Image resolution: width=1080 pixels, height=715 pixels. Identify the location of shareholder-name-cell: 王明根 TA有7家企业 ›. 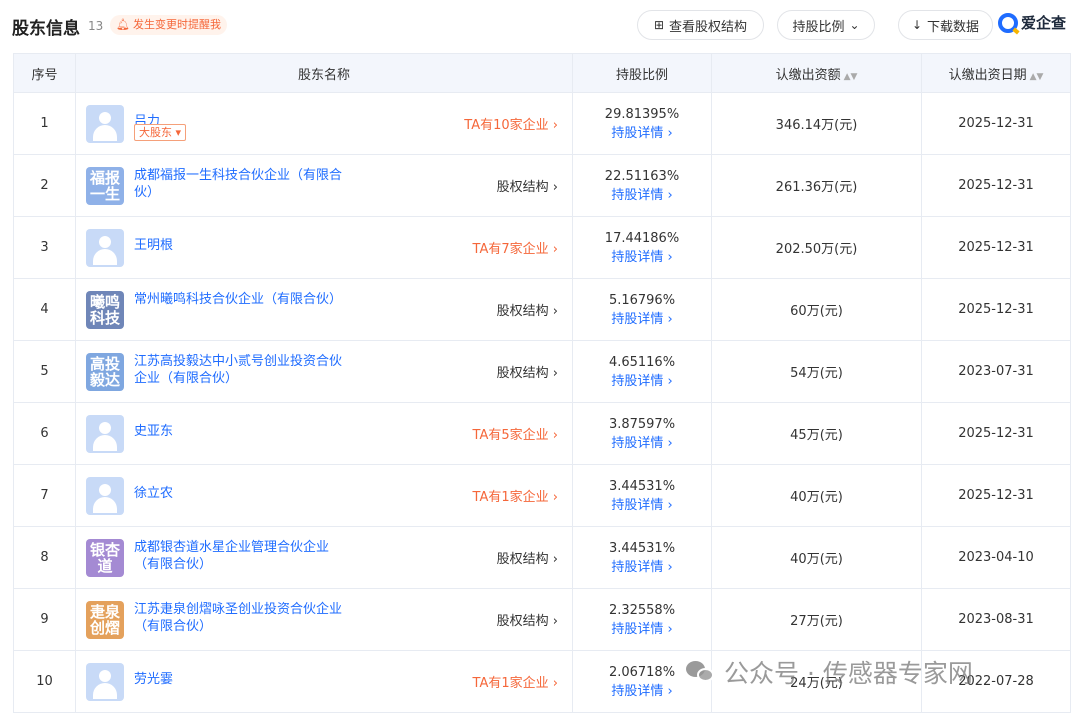
(324, 247).